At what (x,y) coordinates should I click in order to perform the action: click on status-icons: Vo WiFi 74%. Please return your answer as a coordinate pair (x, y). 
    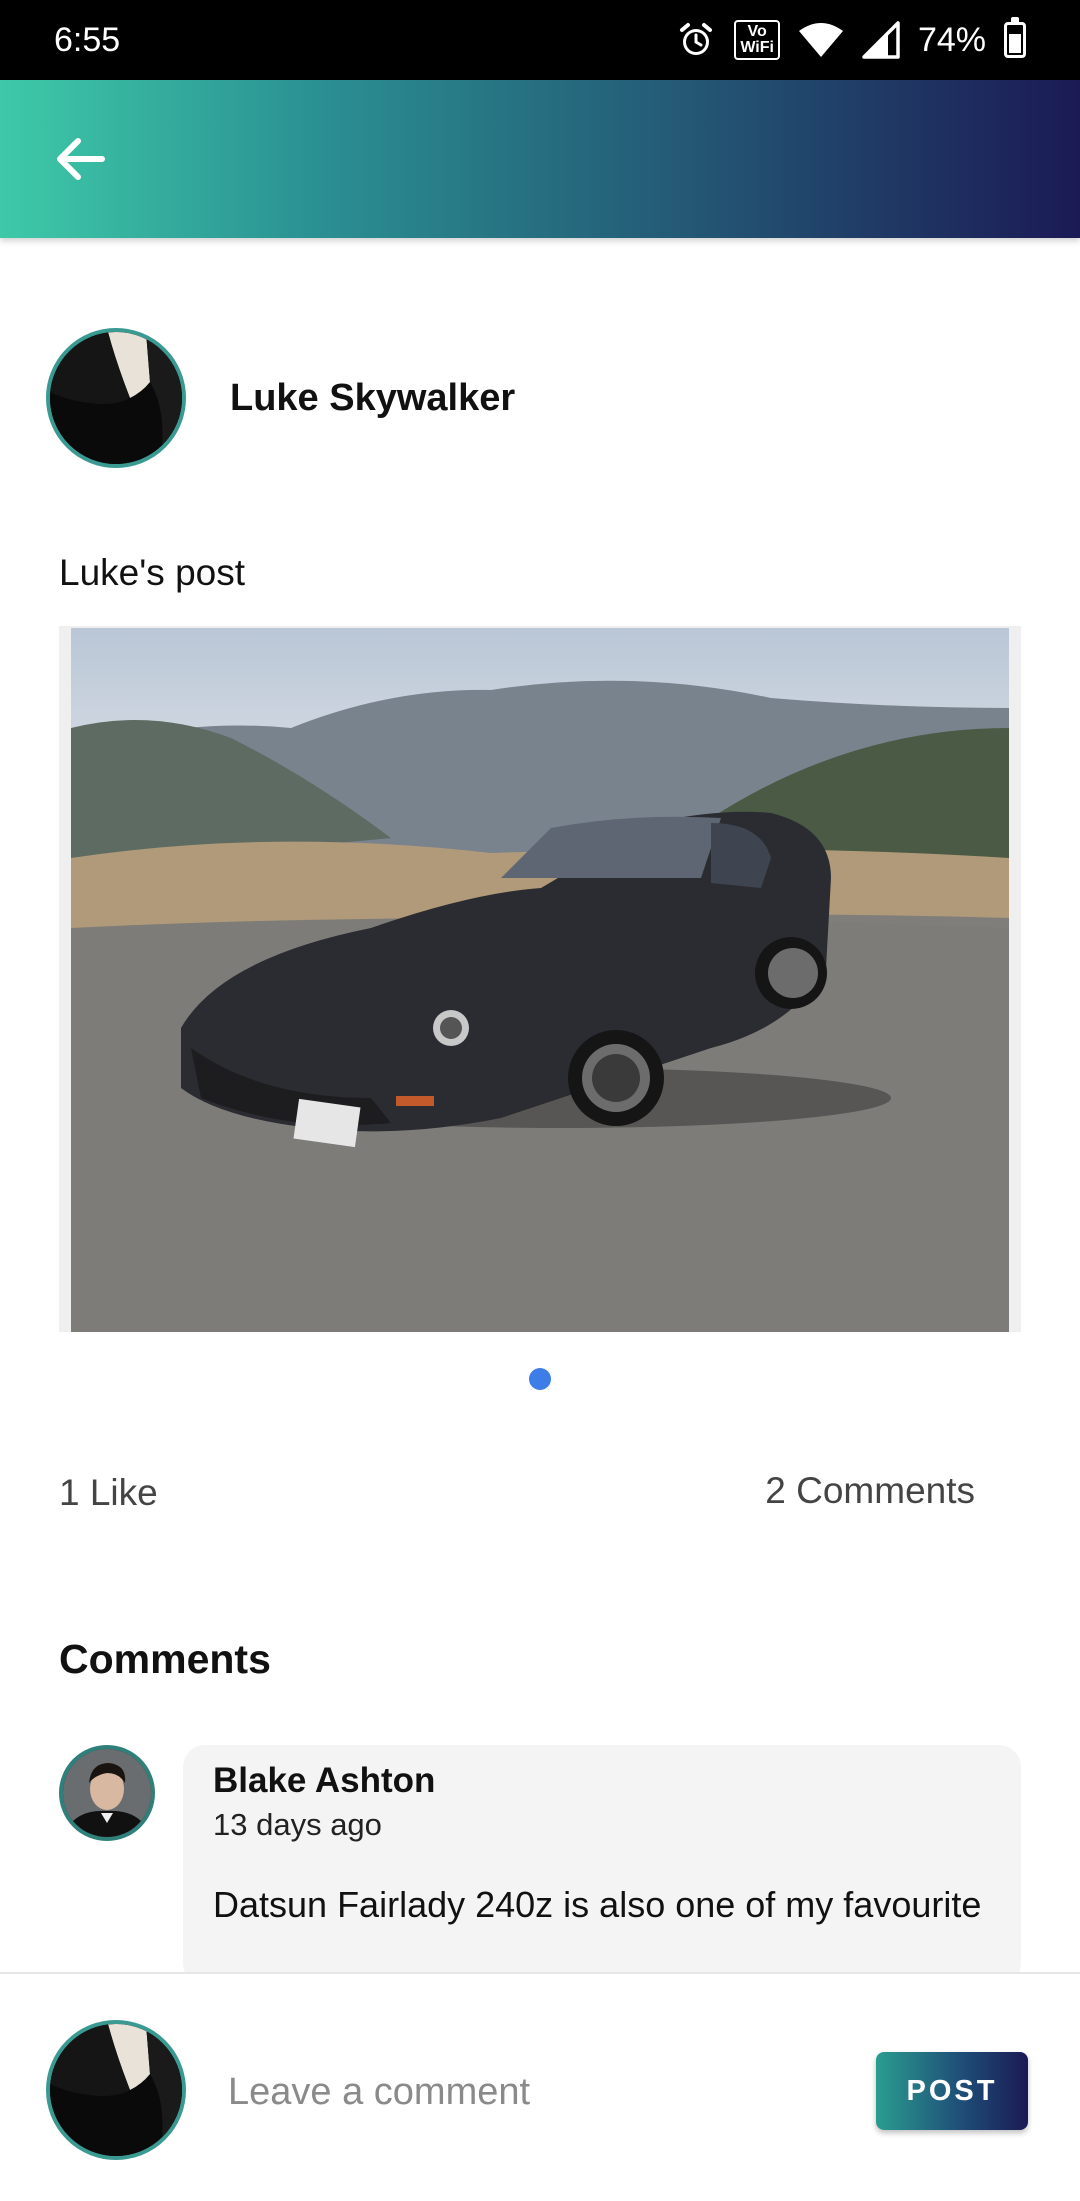
    Looking at the image, I should click on (851, 38).